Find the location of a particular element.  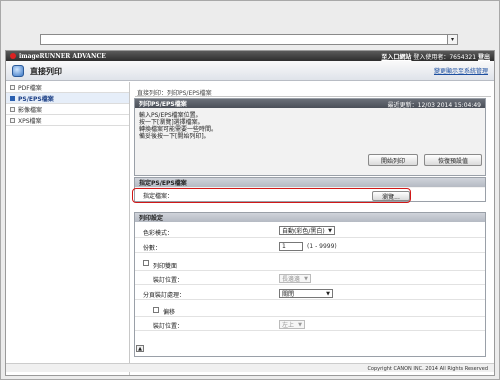

logout-link: 登出 is located at coordinates (484, 57).